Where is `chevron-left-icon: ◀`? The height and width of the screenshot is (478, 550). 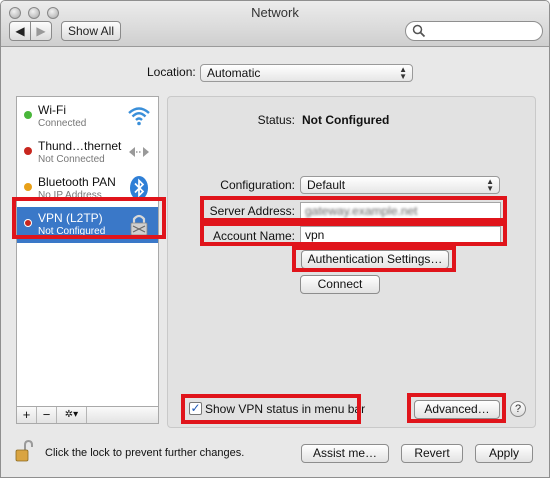
chevron-left-icon: ◀ is located at coordinates (20, 31).